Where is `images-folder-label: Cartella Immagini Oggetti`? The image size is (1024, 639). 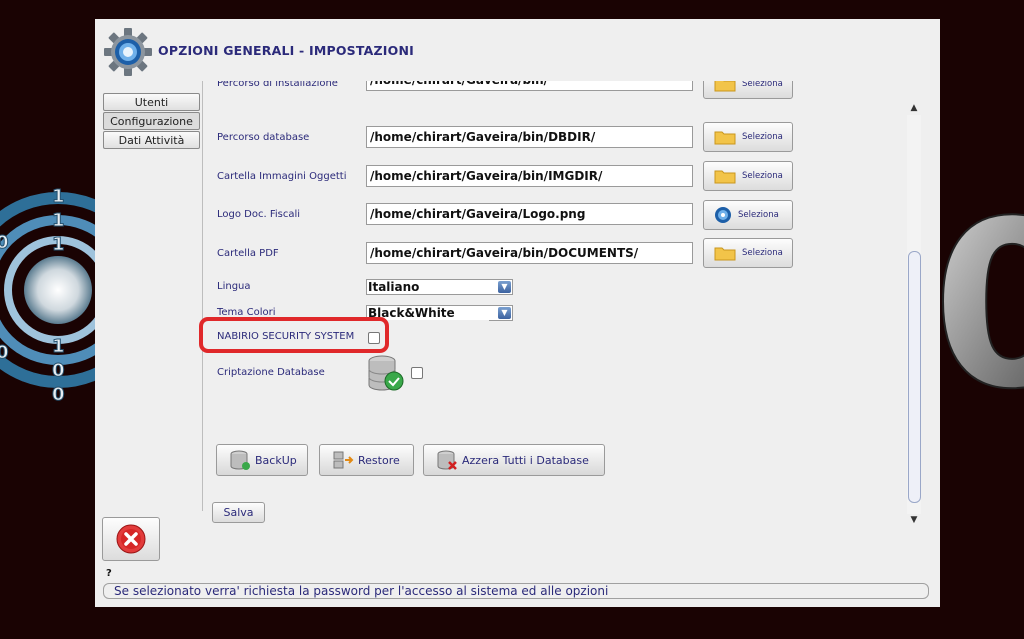 images-folder-label: Cartella Immagini Oggetti is located at coordinates (282, 176).